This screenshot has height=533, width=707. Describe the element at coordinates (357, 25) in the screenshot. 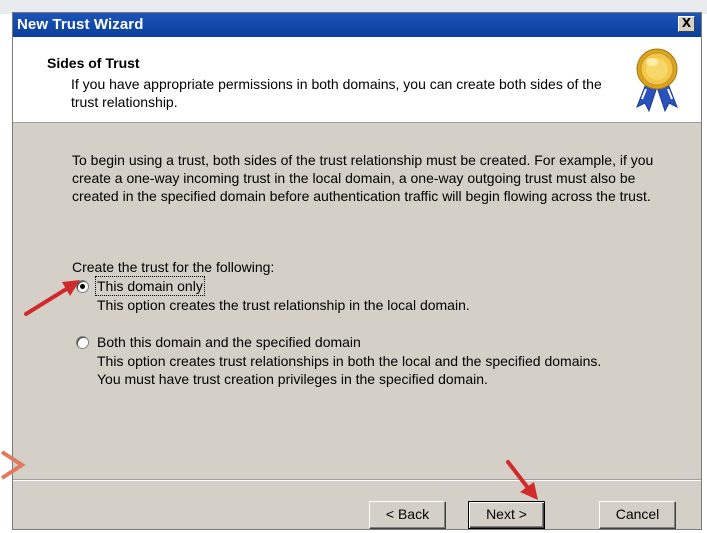

I see `title-bar: New Trust Wizard X` at that location.